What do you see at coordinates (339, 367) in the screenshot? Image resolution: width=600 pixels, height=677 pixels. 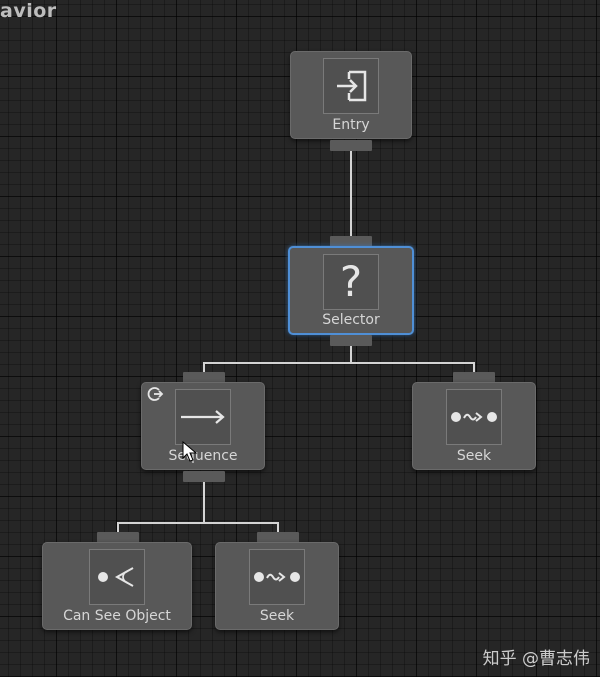 I see `link-selector-children` at bounding box center [339, 367].